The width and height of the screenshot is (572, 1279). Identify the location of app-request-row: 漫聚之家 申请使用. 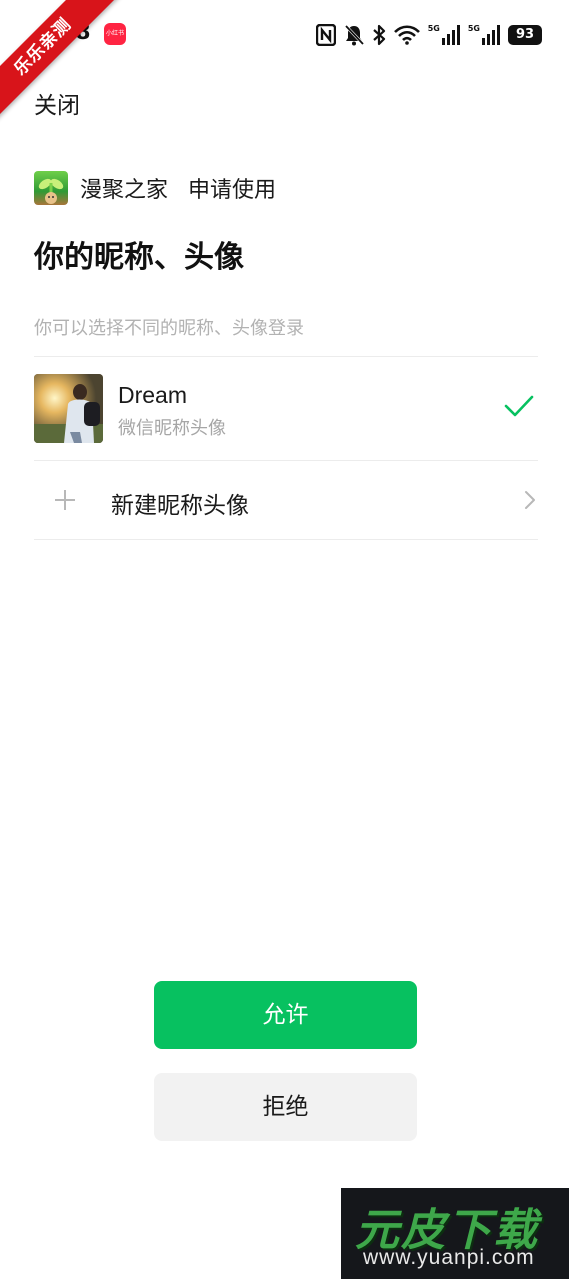
(155, 188).